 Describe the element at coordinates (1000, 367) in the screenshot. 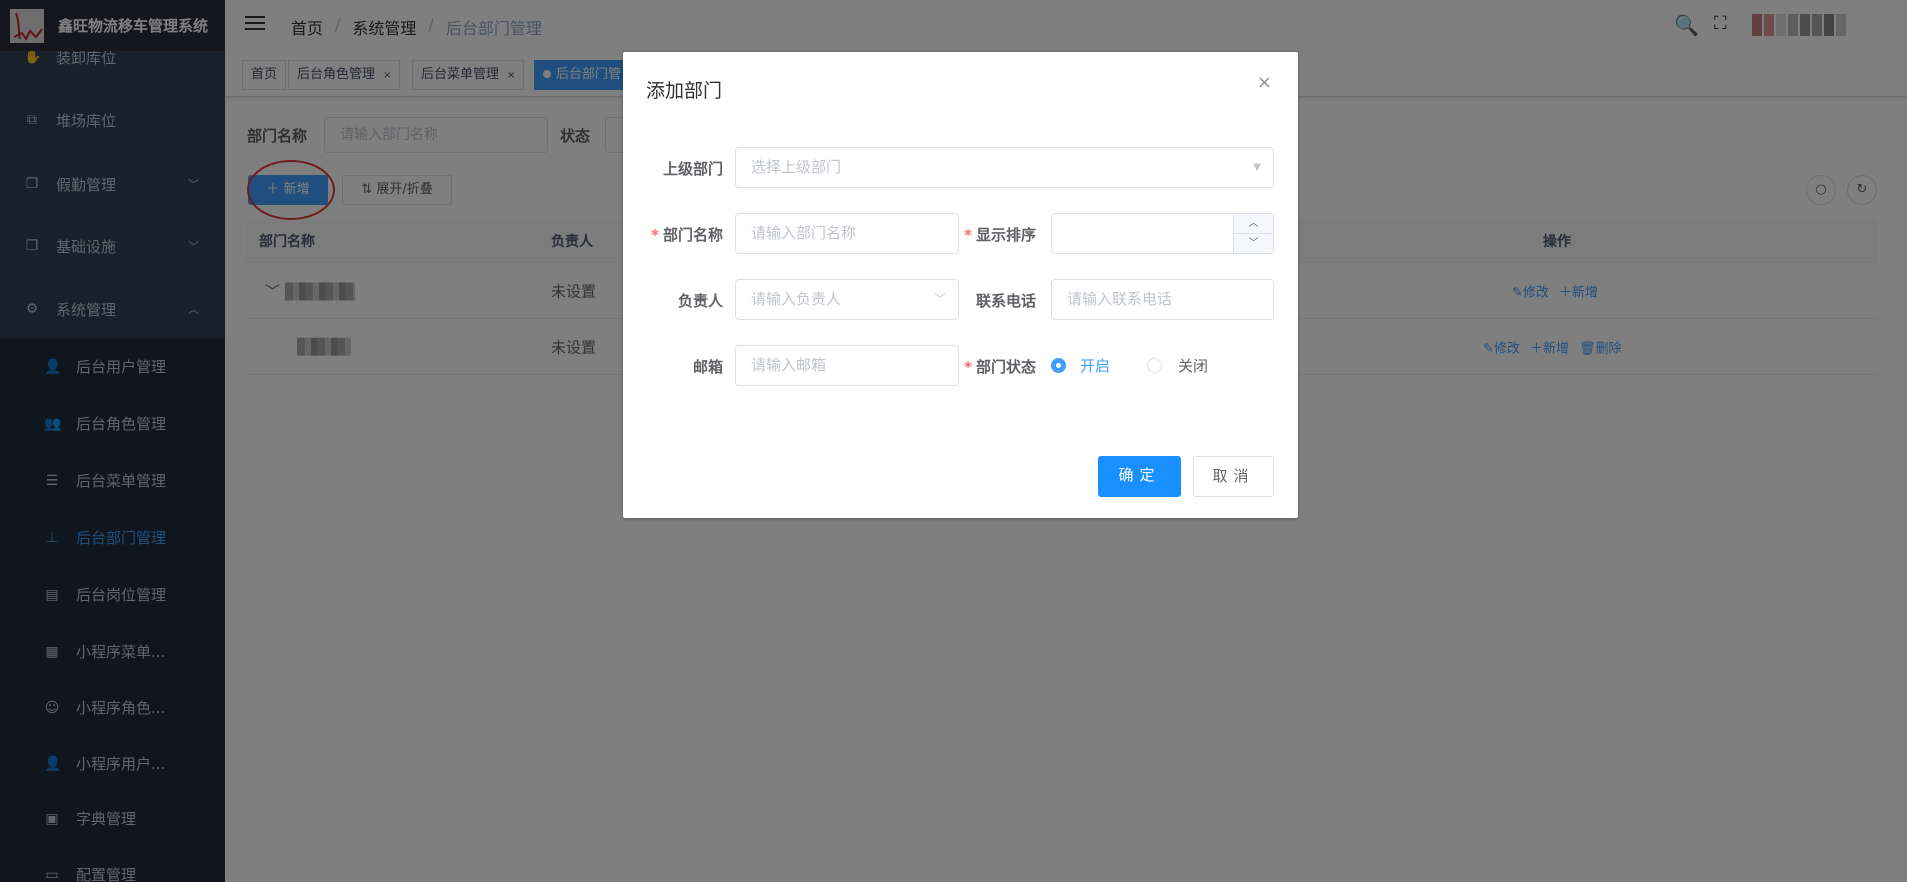

I see `status-label: * 部门状态` at that location.